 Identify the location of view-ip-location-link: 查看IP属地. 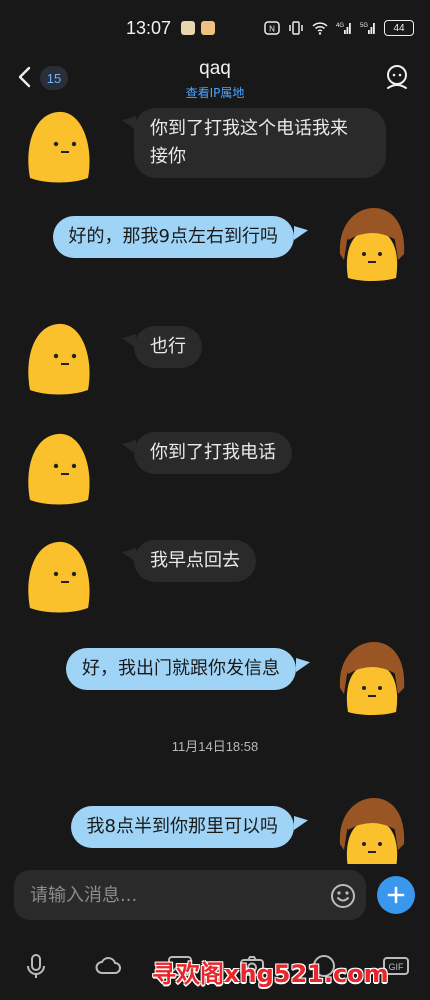
(215, 92).